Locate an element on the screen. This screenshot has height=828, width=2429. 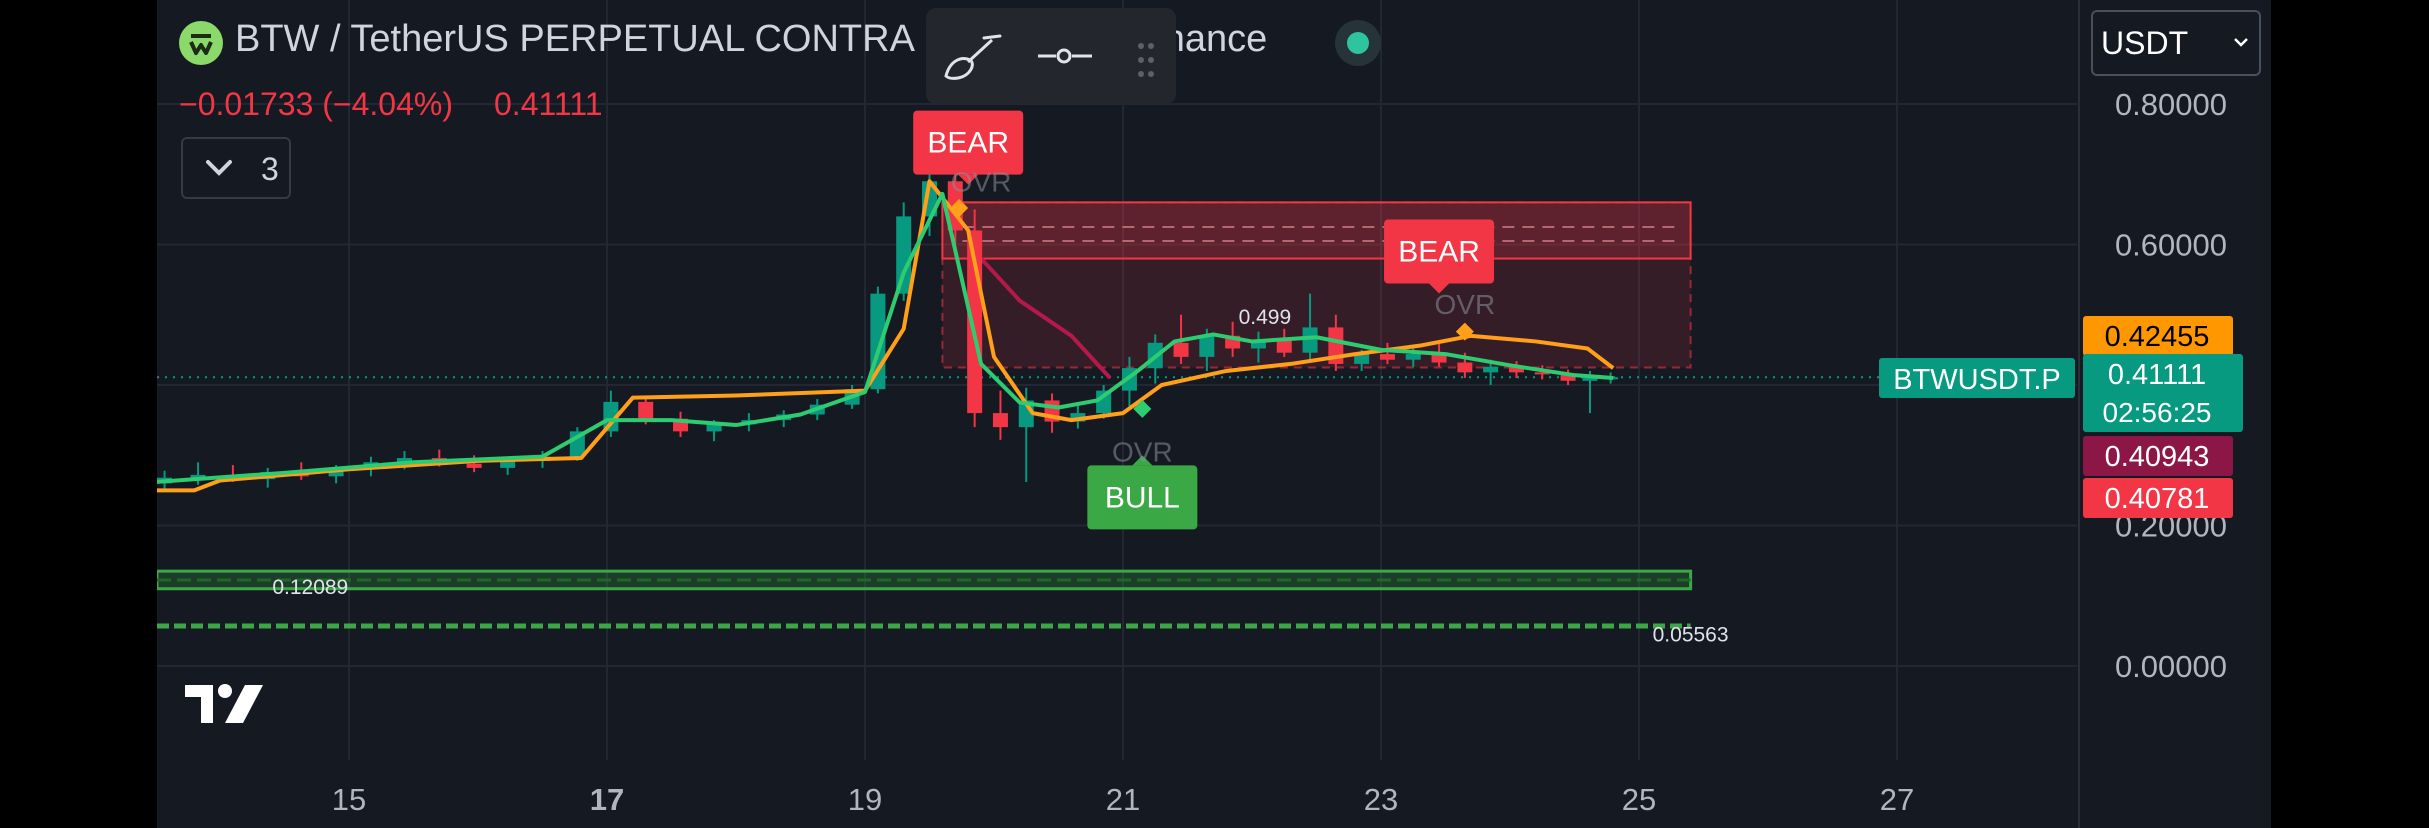
price-tag-value: 0.42455 is located at coordinates (2157, 337).